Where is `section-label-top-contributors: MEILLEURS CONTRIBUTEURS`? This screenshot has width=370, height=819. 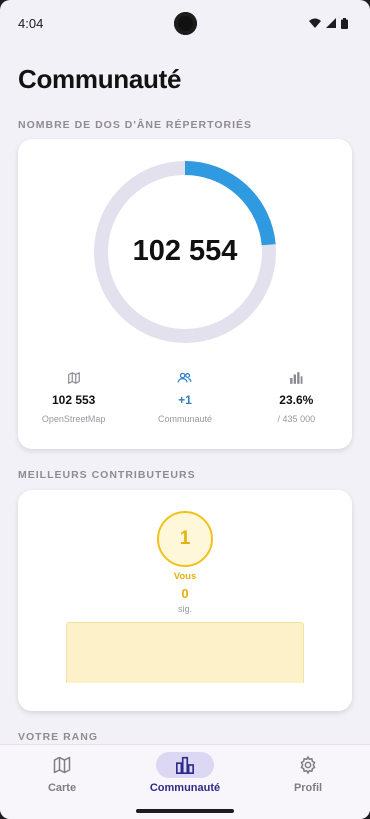
section-label-top-contributors: MEILLEURS CONTRIBUTEURS is located at coordinates (107, 475).